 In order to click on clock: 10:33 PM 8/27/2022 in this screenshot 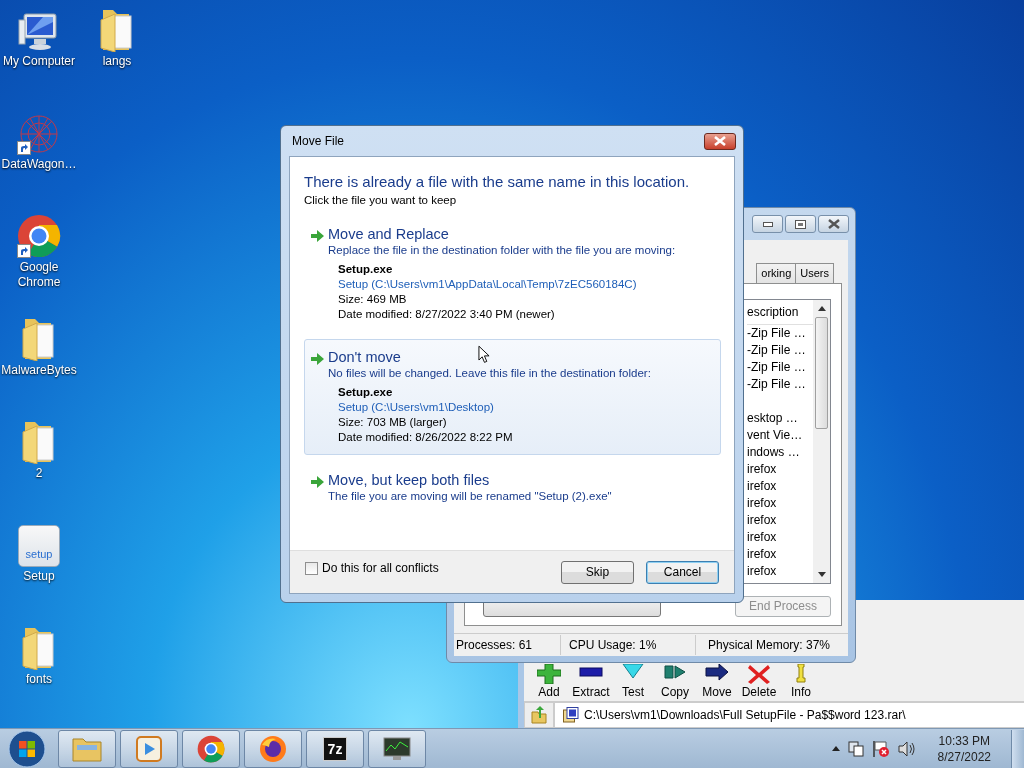, I will do `click(964, 748)`.